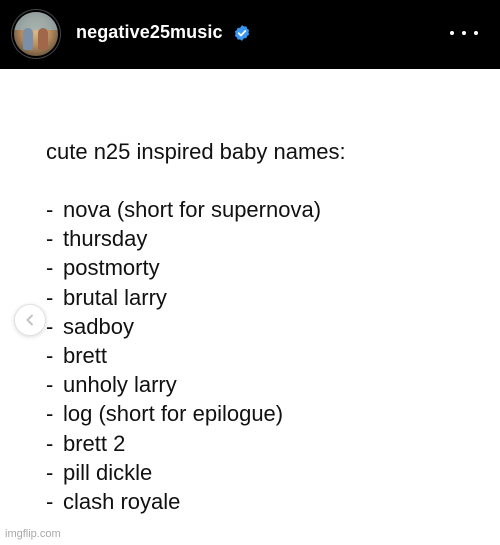  I want to click on list-item: - pill dickle, so click(183, 472).